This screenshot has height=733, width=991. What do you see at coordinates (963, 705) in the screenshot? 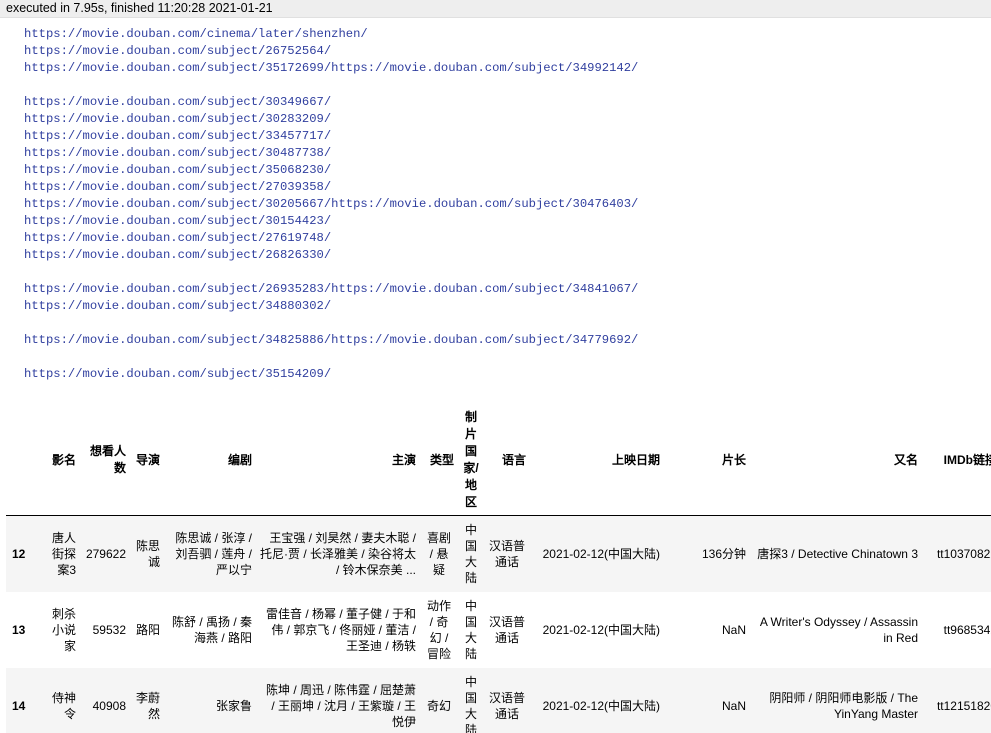
I see `table-cell: tt12151820` at bounding box center [963, 705].